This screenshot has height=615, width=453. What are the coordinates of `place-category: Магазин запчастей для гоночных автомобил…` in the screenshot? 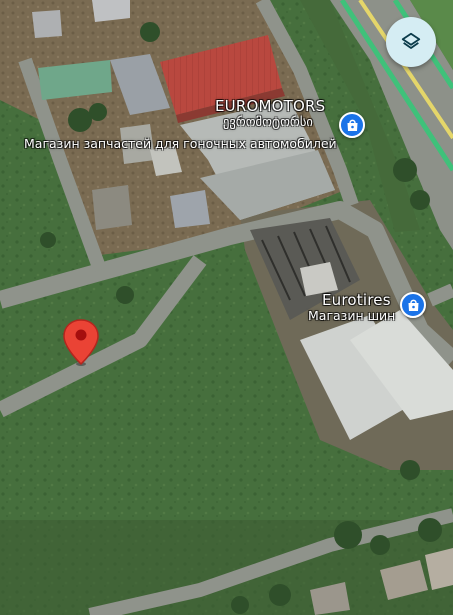 It's located at (180, 143).